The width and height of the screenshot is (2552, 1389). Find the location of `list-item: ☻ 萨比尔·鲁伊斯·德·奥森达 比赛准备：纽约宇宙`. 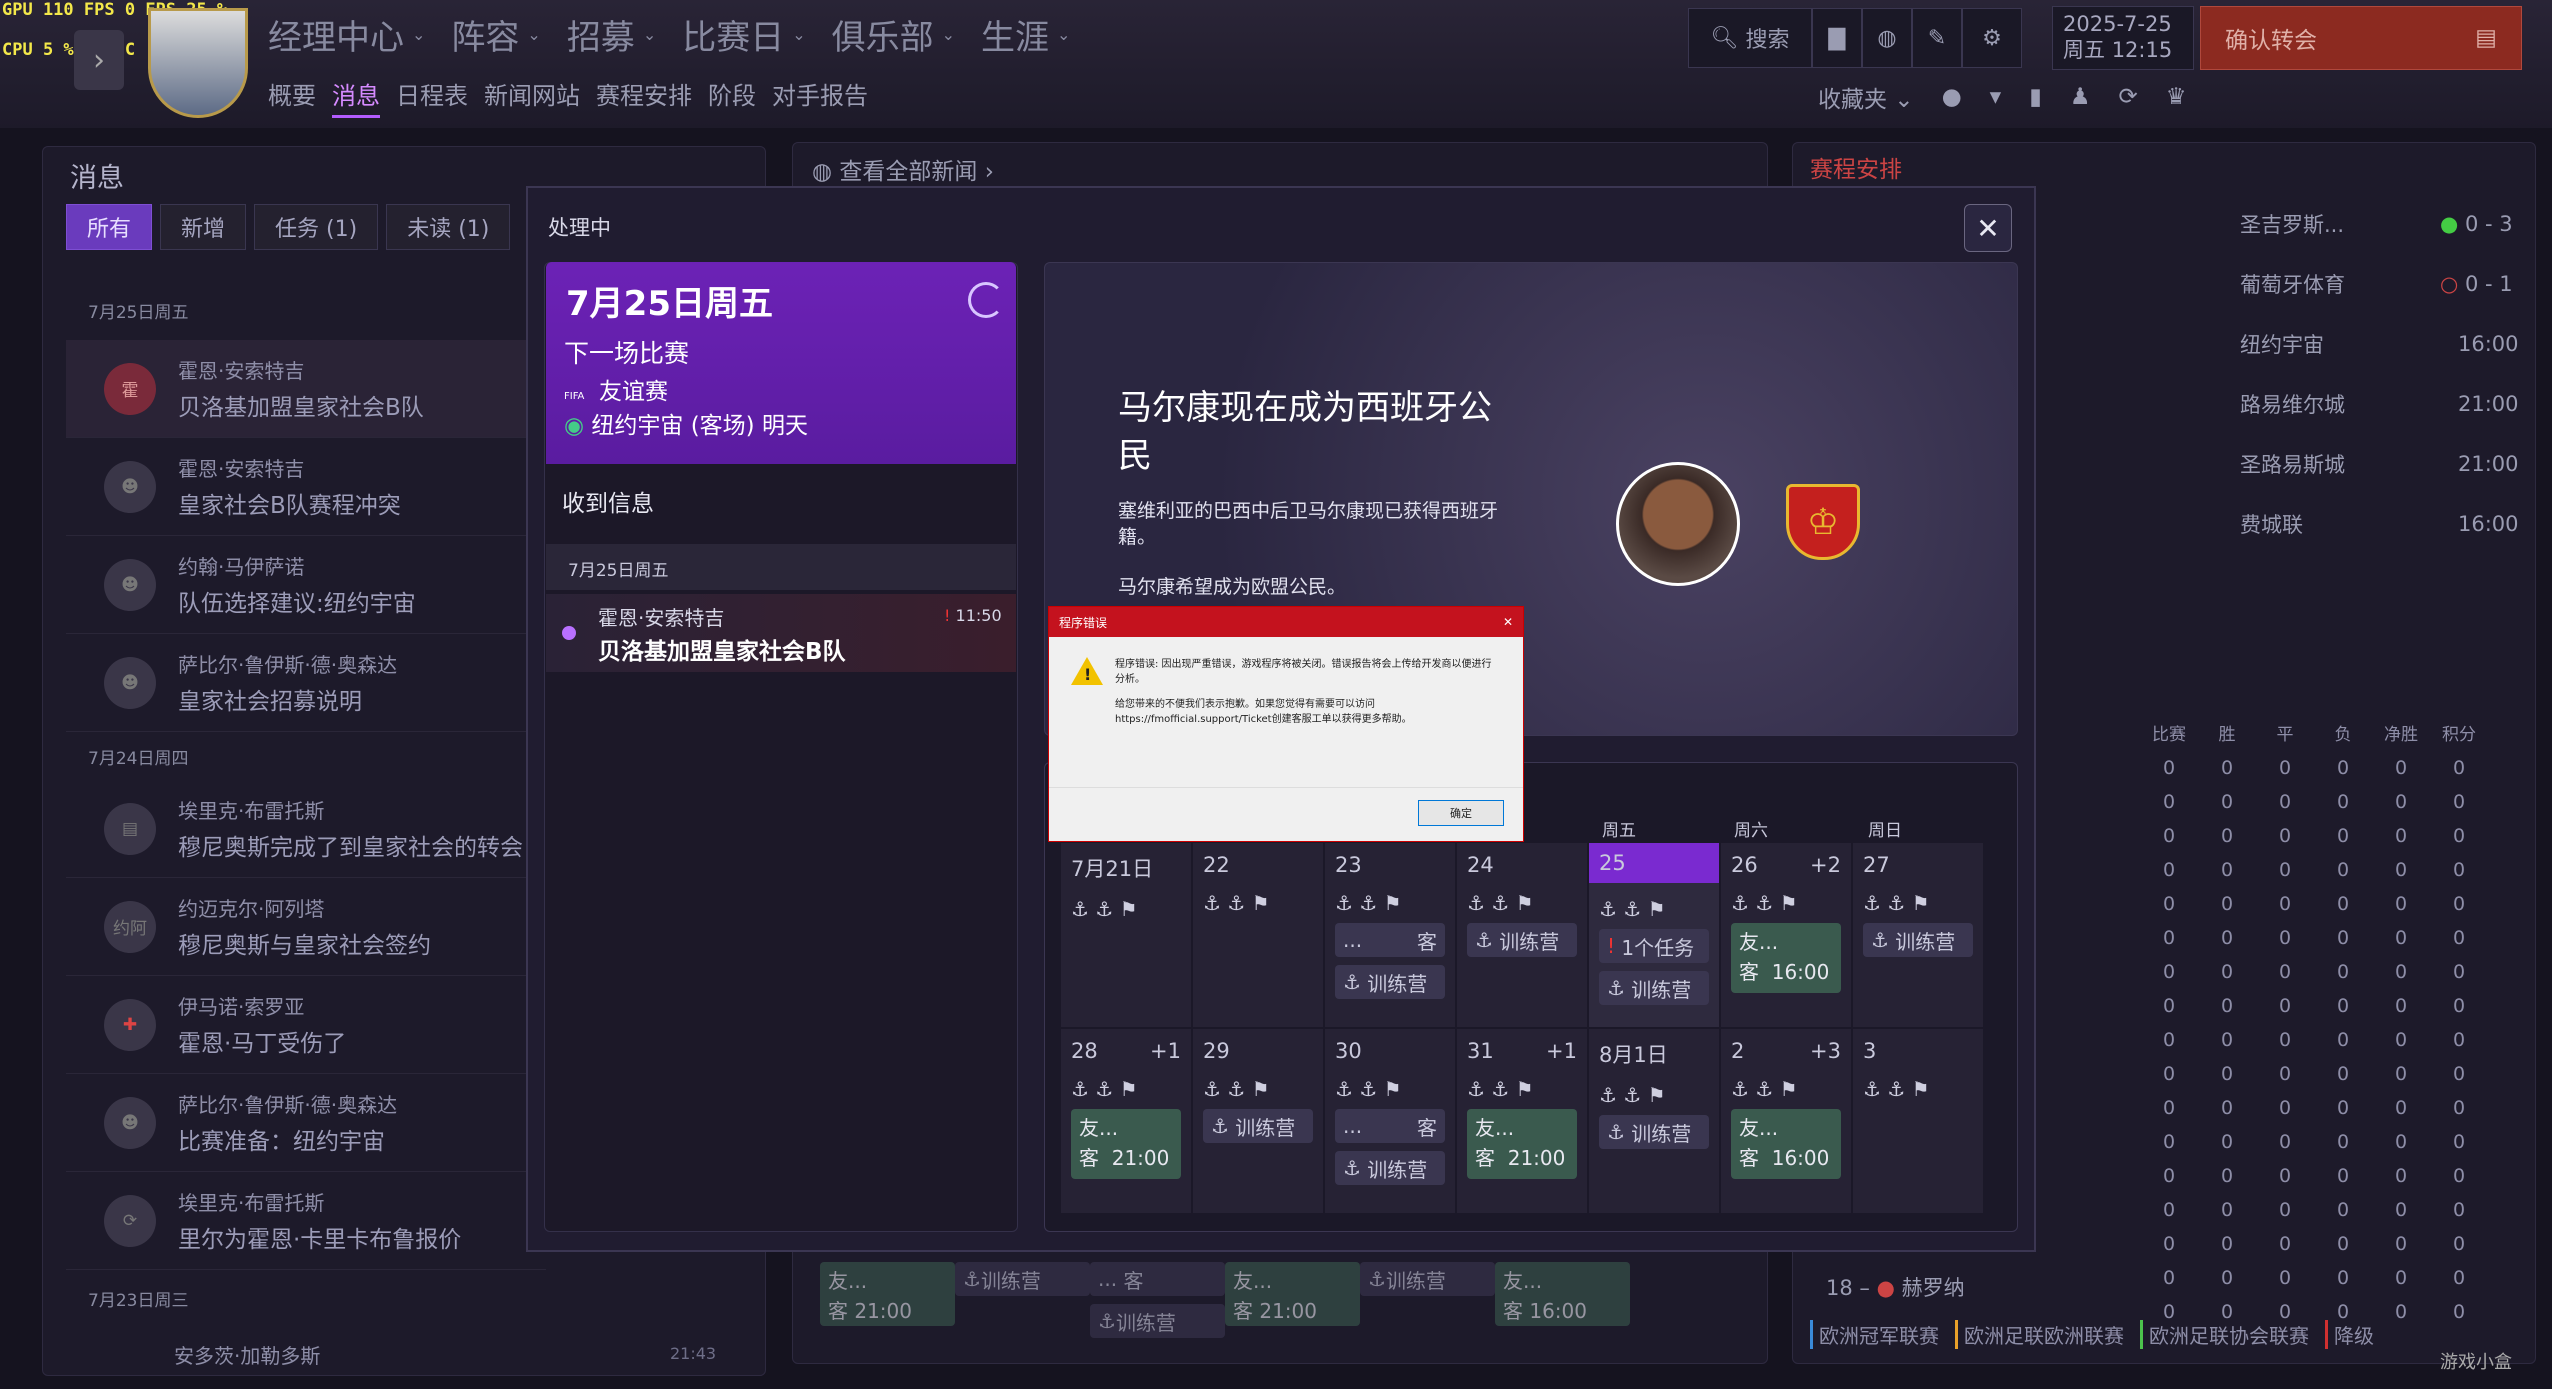

list-item: ☻ 萨比尔·鲁伊斯·德·奥森达 比赛准备：纽约宇宙 is located at coordinates (306, 1123).